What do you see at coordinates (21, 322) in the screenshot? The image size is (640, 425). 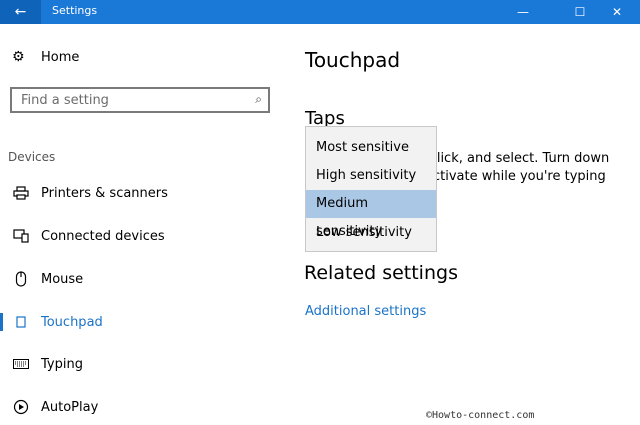 I see `touchpad-icon` at bounding box center [21, 322].